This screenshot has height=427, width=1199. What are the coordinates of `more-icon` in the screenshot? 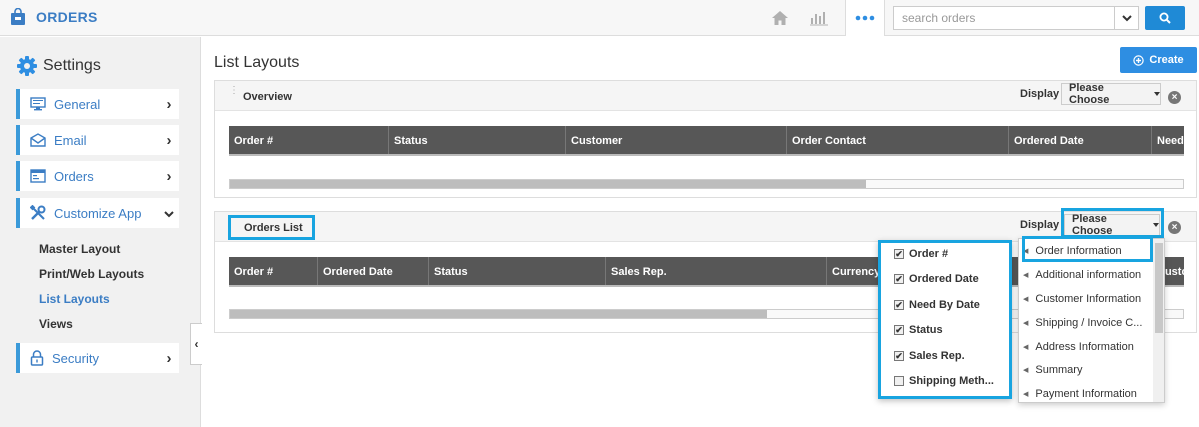 It's located at (865, 18).